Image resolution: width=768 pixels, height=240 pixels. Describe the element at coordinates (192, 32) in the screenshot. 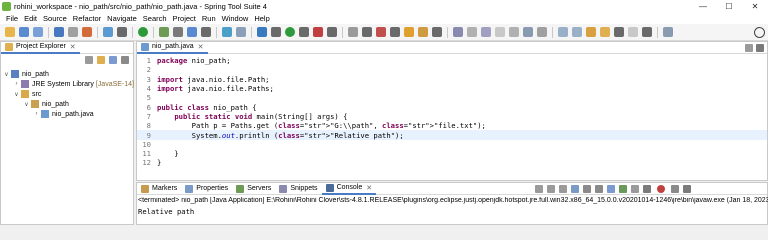

I see `open-type-icon` at that location.